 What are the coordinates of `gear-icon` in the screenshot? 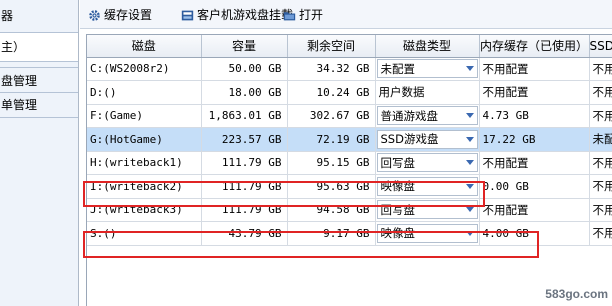 It's located at (94, 15).